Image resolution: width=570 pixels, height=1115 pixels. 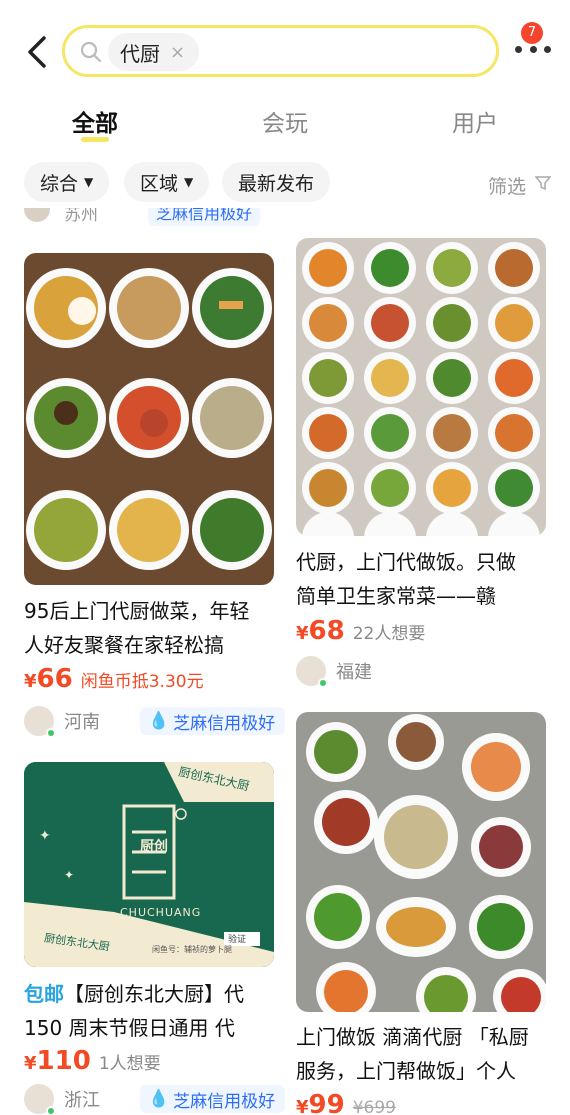 I want to click on clipped-previous-row: 苏州 芝麻信用极好, so click(x=149, y=217).